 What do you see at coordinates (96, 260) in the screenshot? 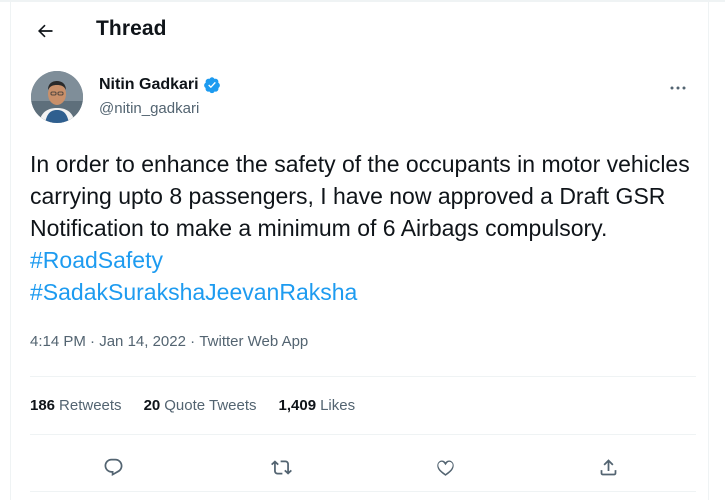
I see `hashtag-roadsafety: #RoadSafety` at bounding box center [96, 260].